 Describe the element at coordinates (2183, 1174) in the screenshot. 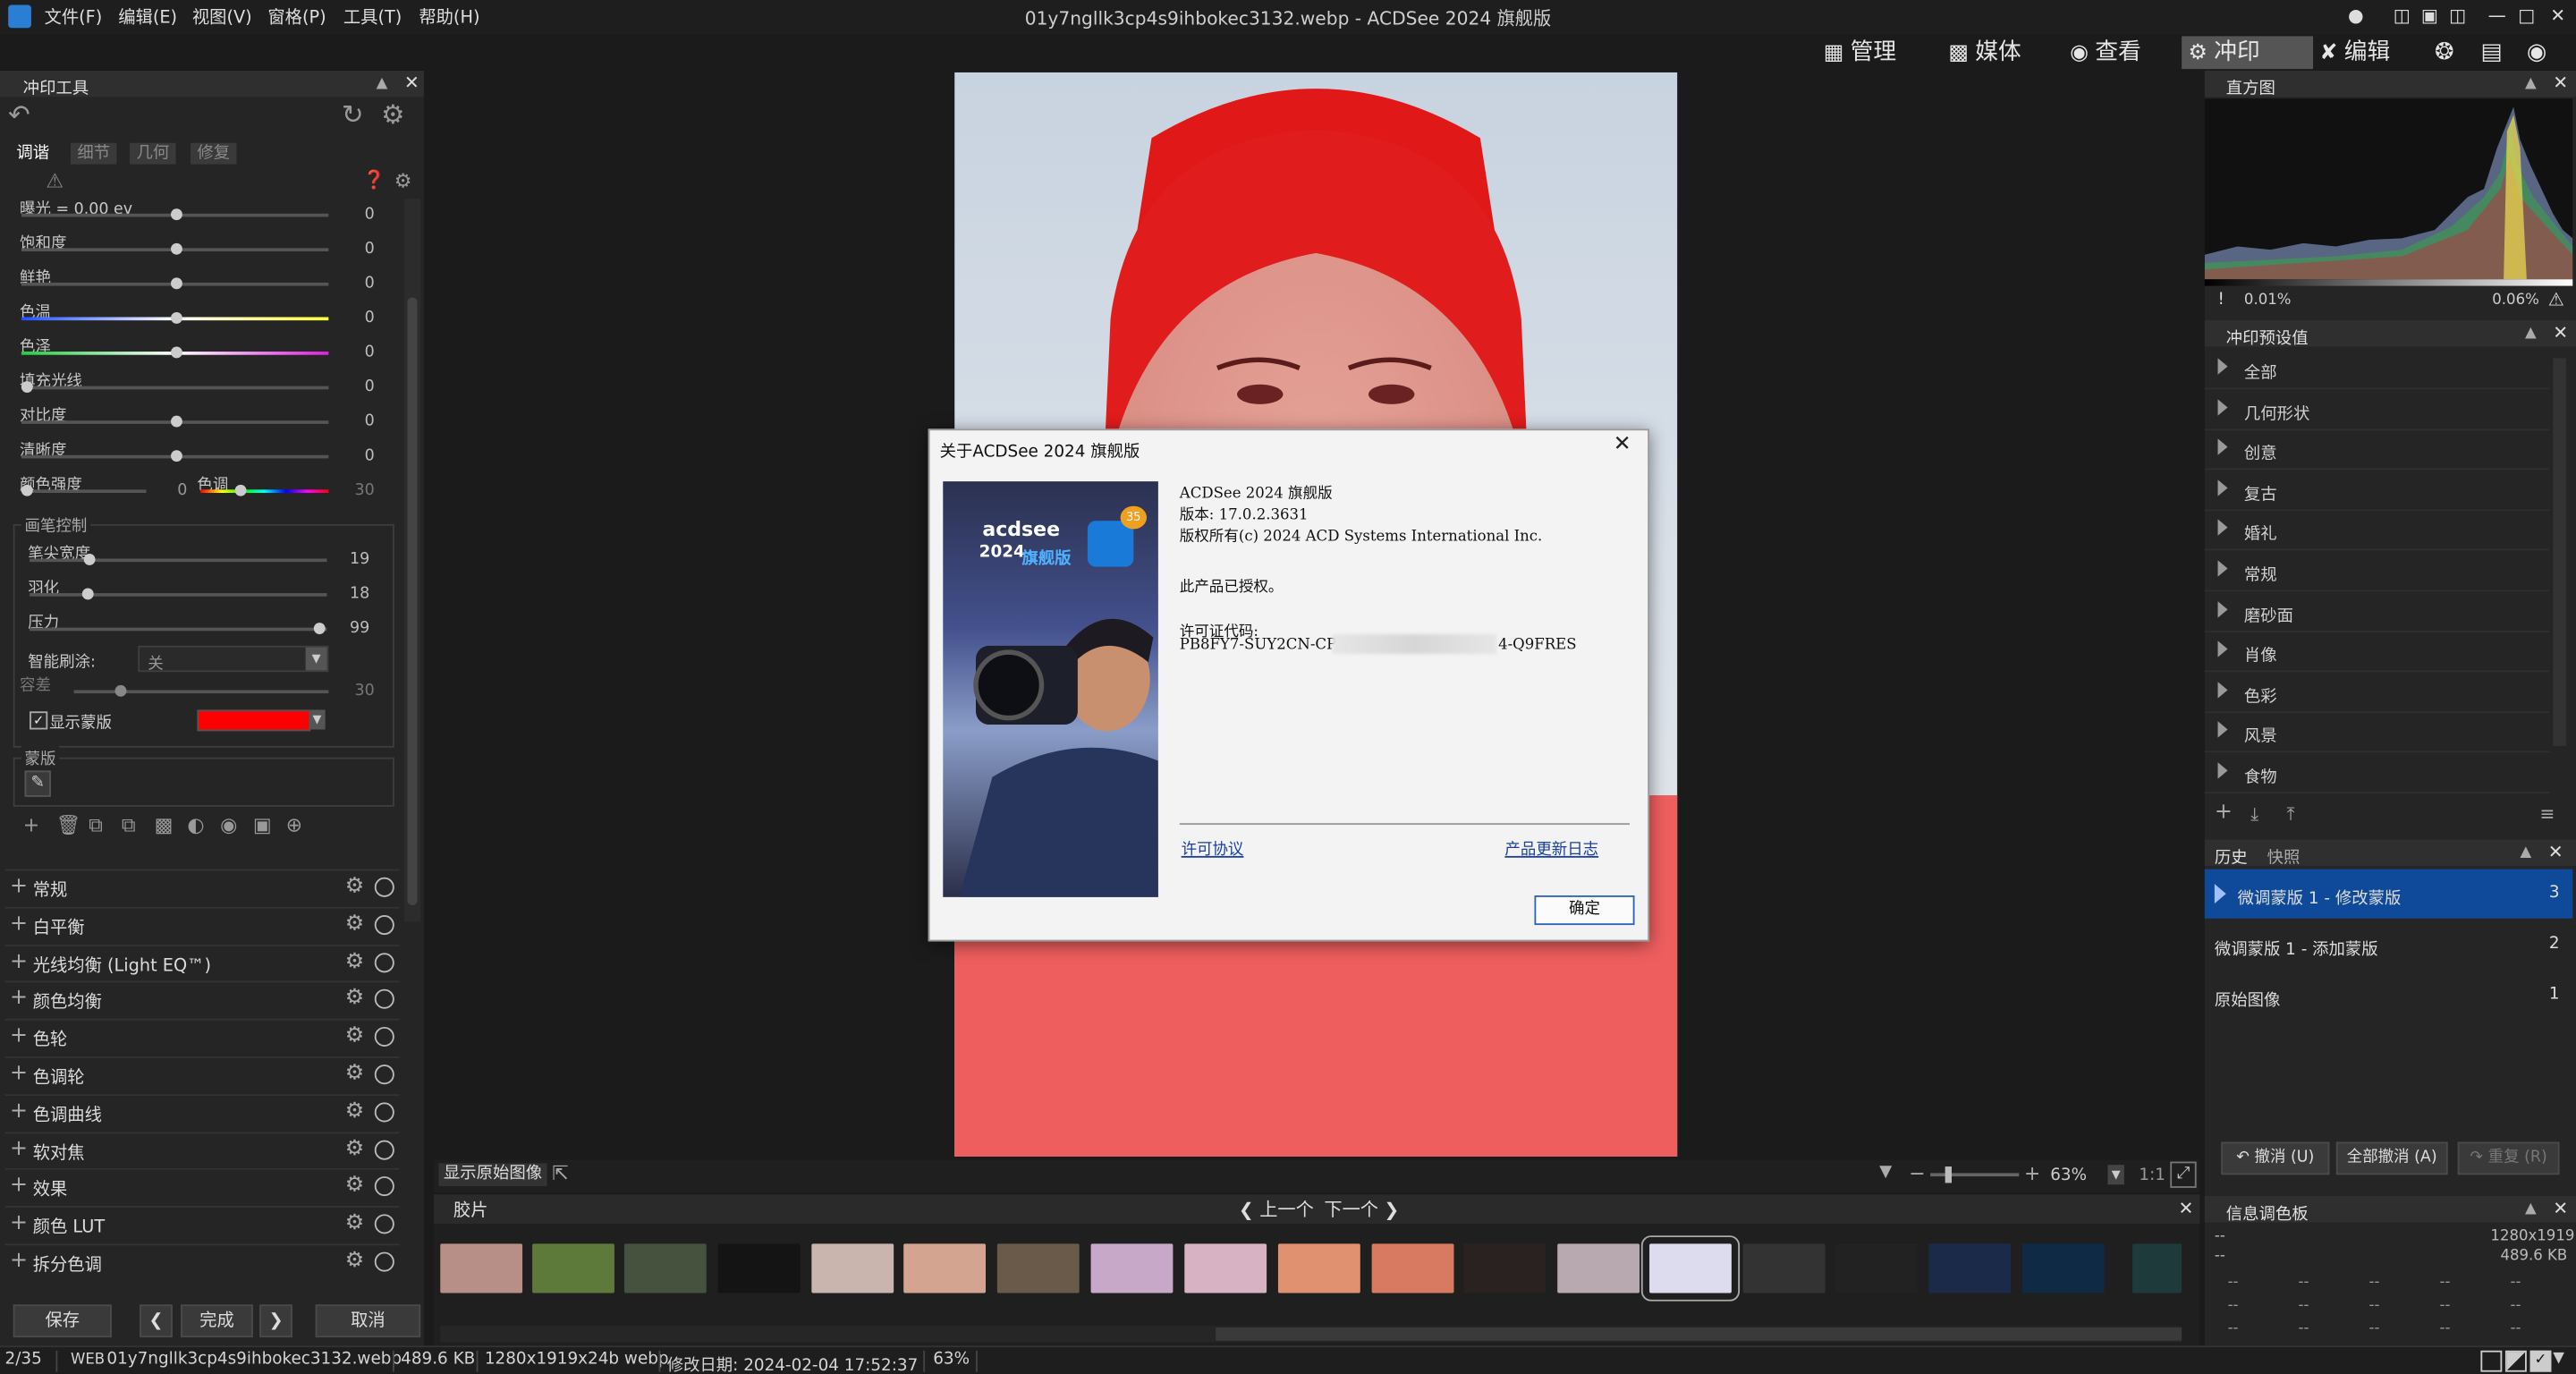

I see `fit-screen-icon: ⤢` at that location.